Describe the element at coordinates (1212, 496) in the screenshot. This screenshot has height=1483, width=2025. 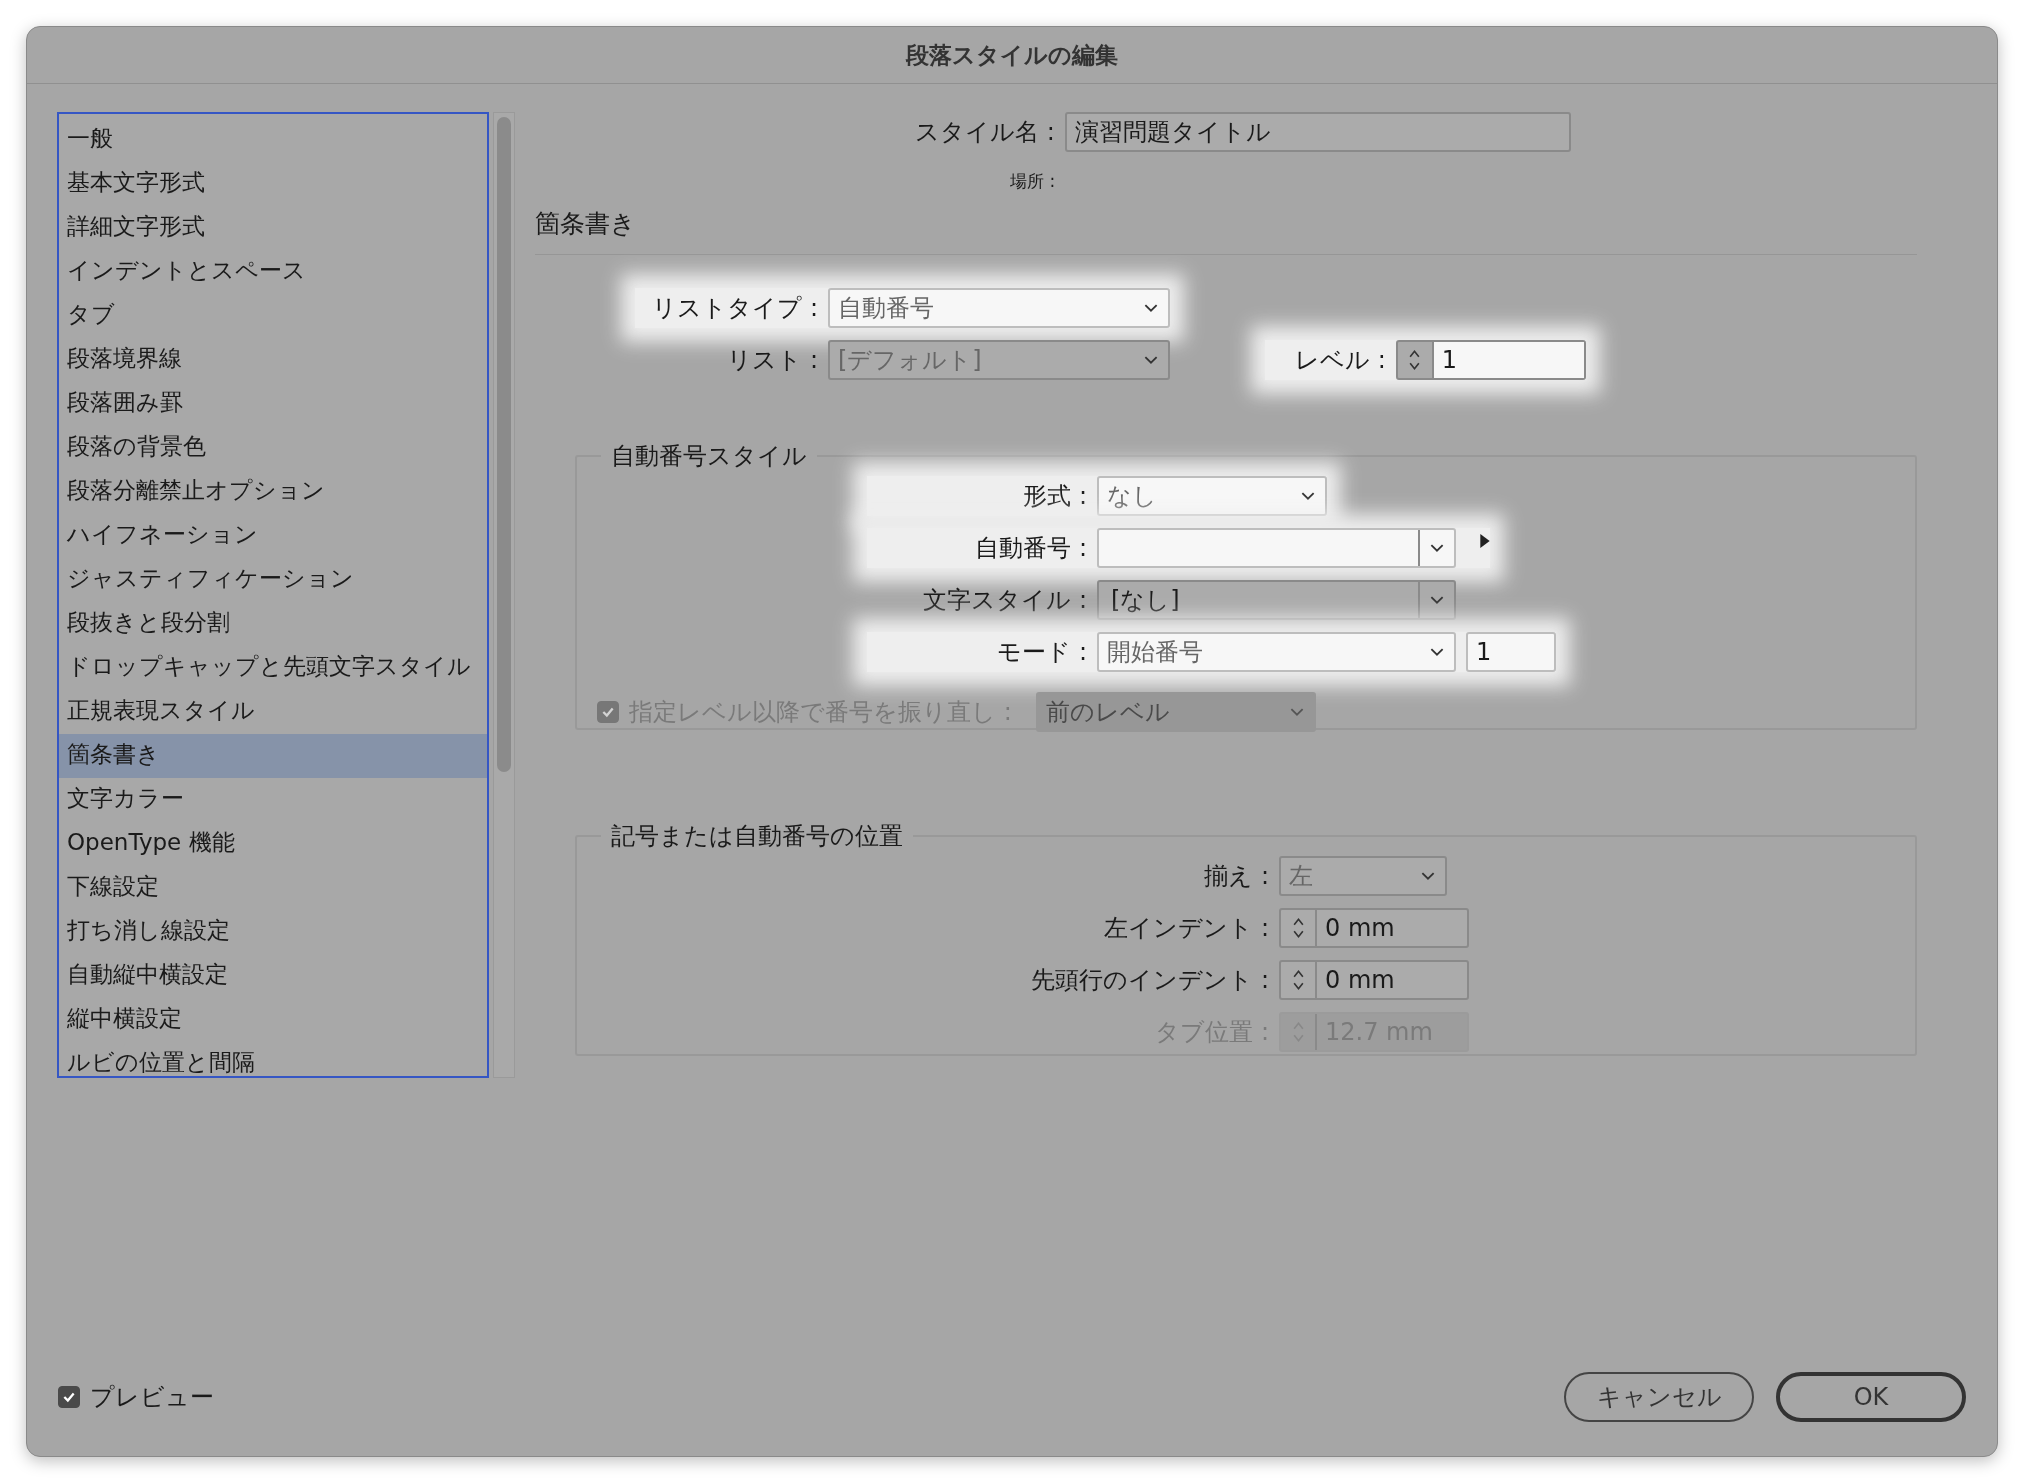
I see `dropdown: なし` at that location.